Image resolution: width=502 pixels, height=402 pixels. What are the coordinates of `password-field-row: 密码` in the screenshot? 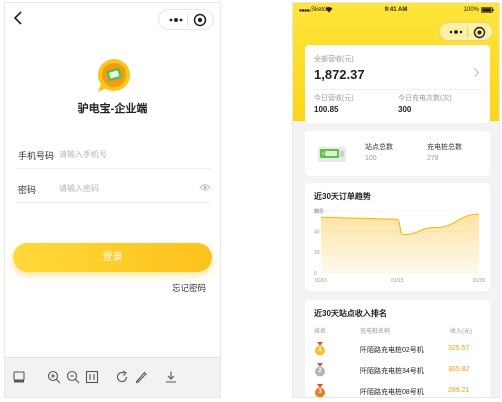 It's located at (113, 189).